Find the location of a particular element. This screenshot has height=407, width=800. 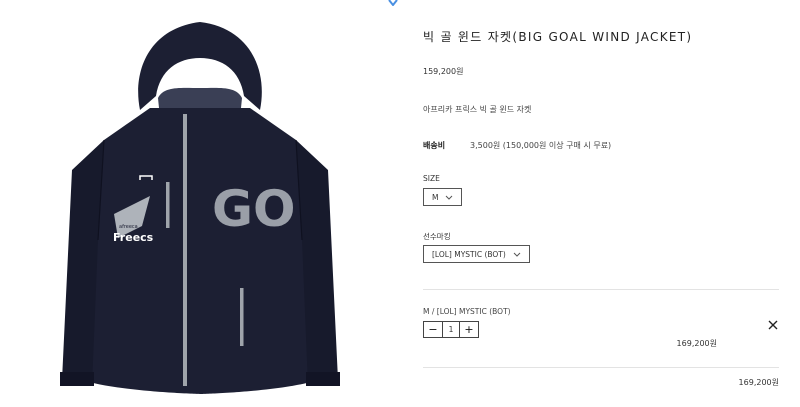

shipping-label: 배송비 is located at coordinates (434, 145).